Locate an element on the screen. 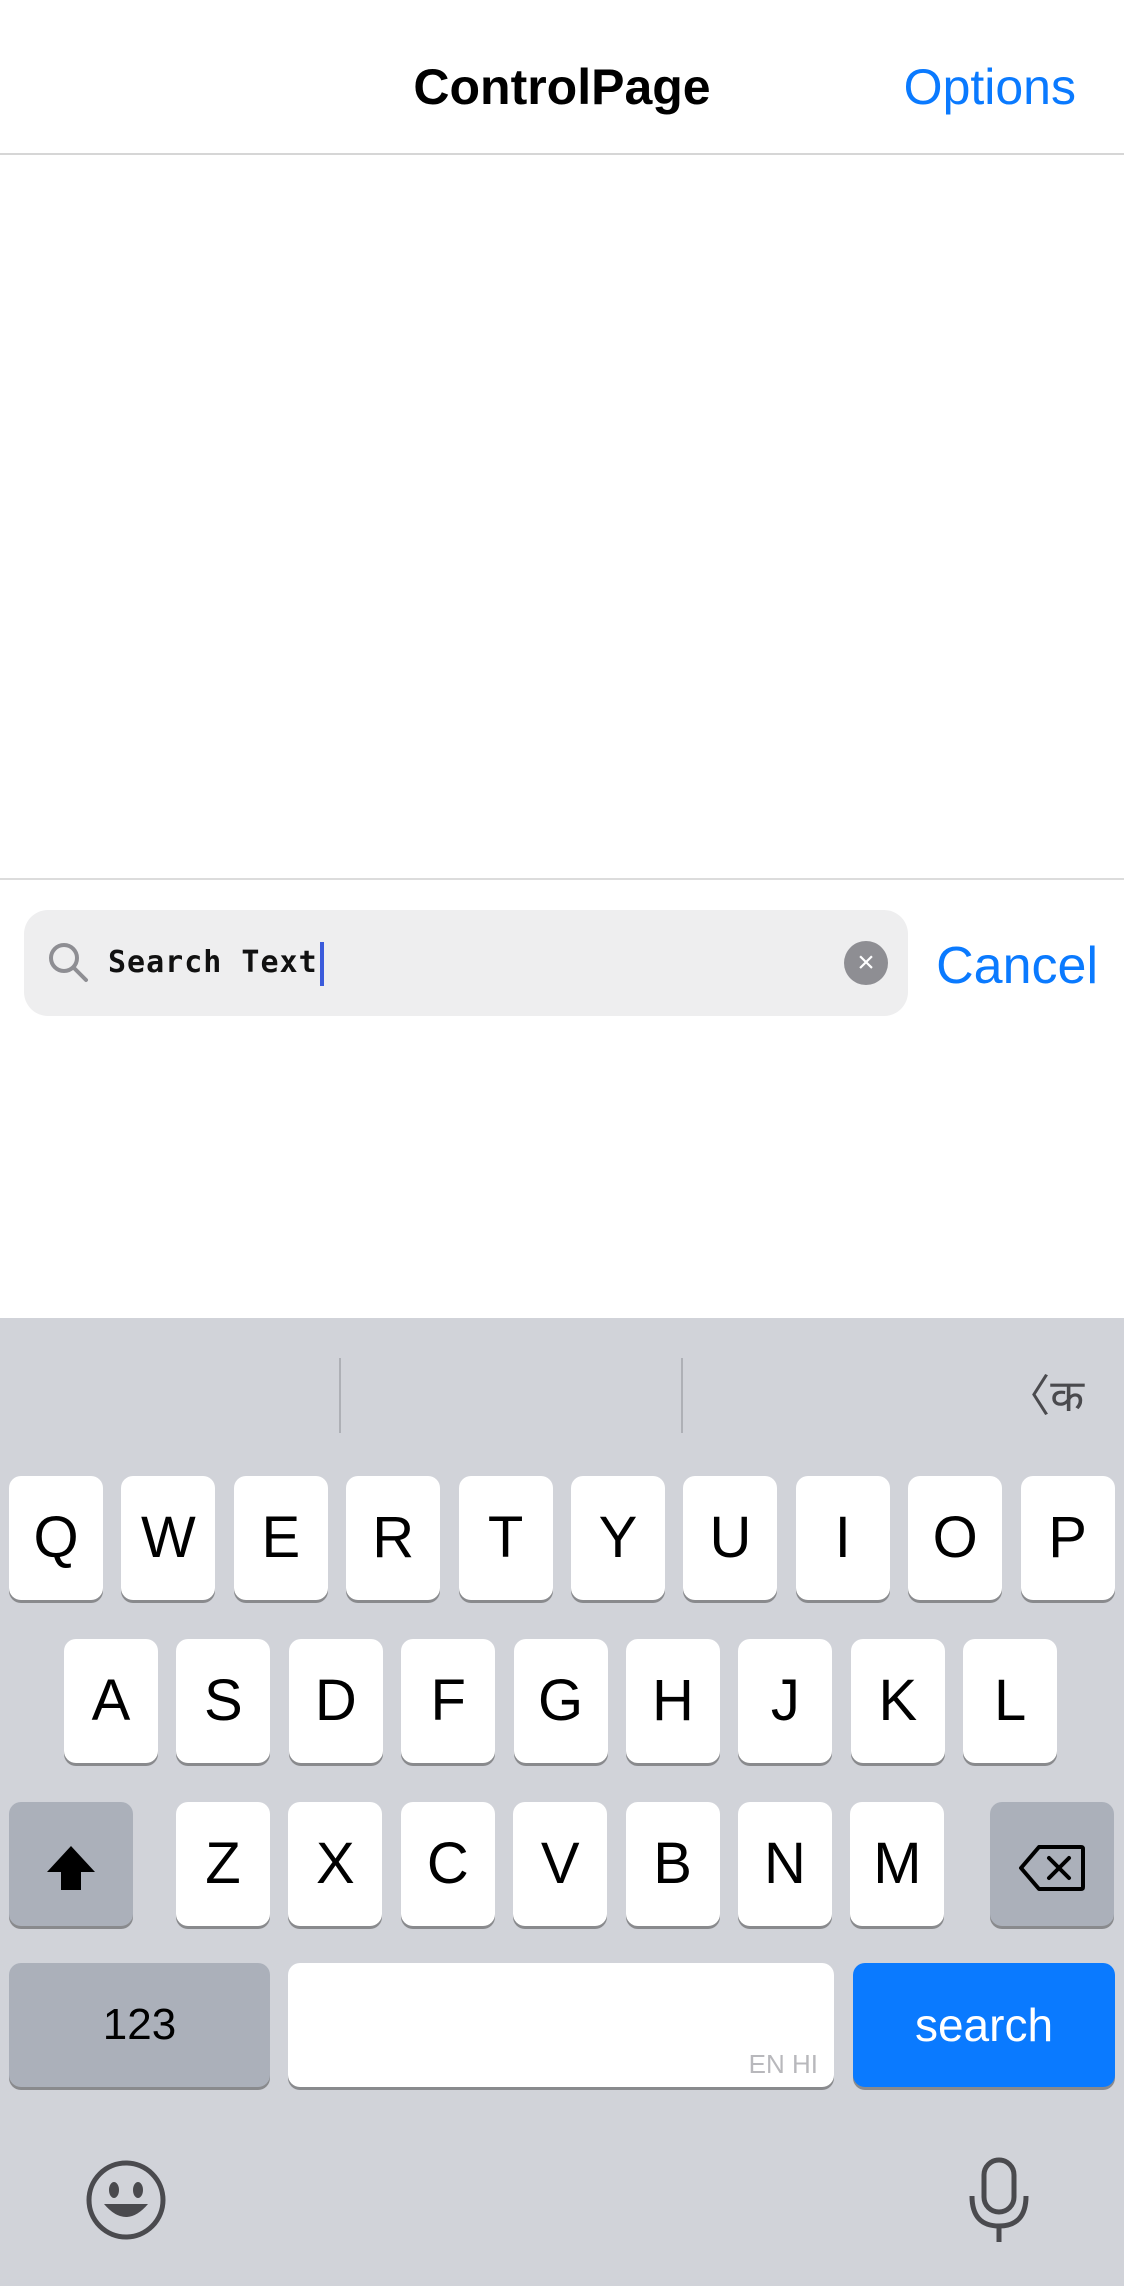  space-key: EN HI is located at coordinates (561, 2025).